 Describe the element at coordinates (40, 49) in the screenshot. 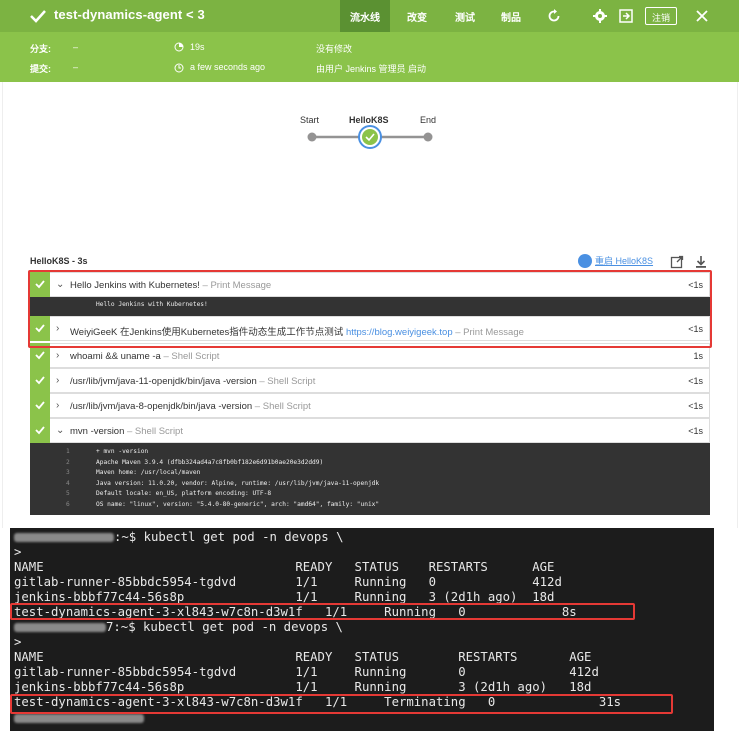

I see `branch-label: 分支:` at that location.